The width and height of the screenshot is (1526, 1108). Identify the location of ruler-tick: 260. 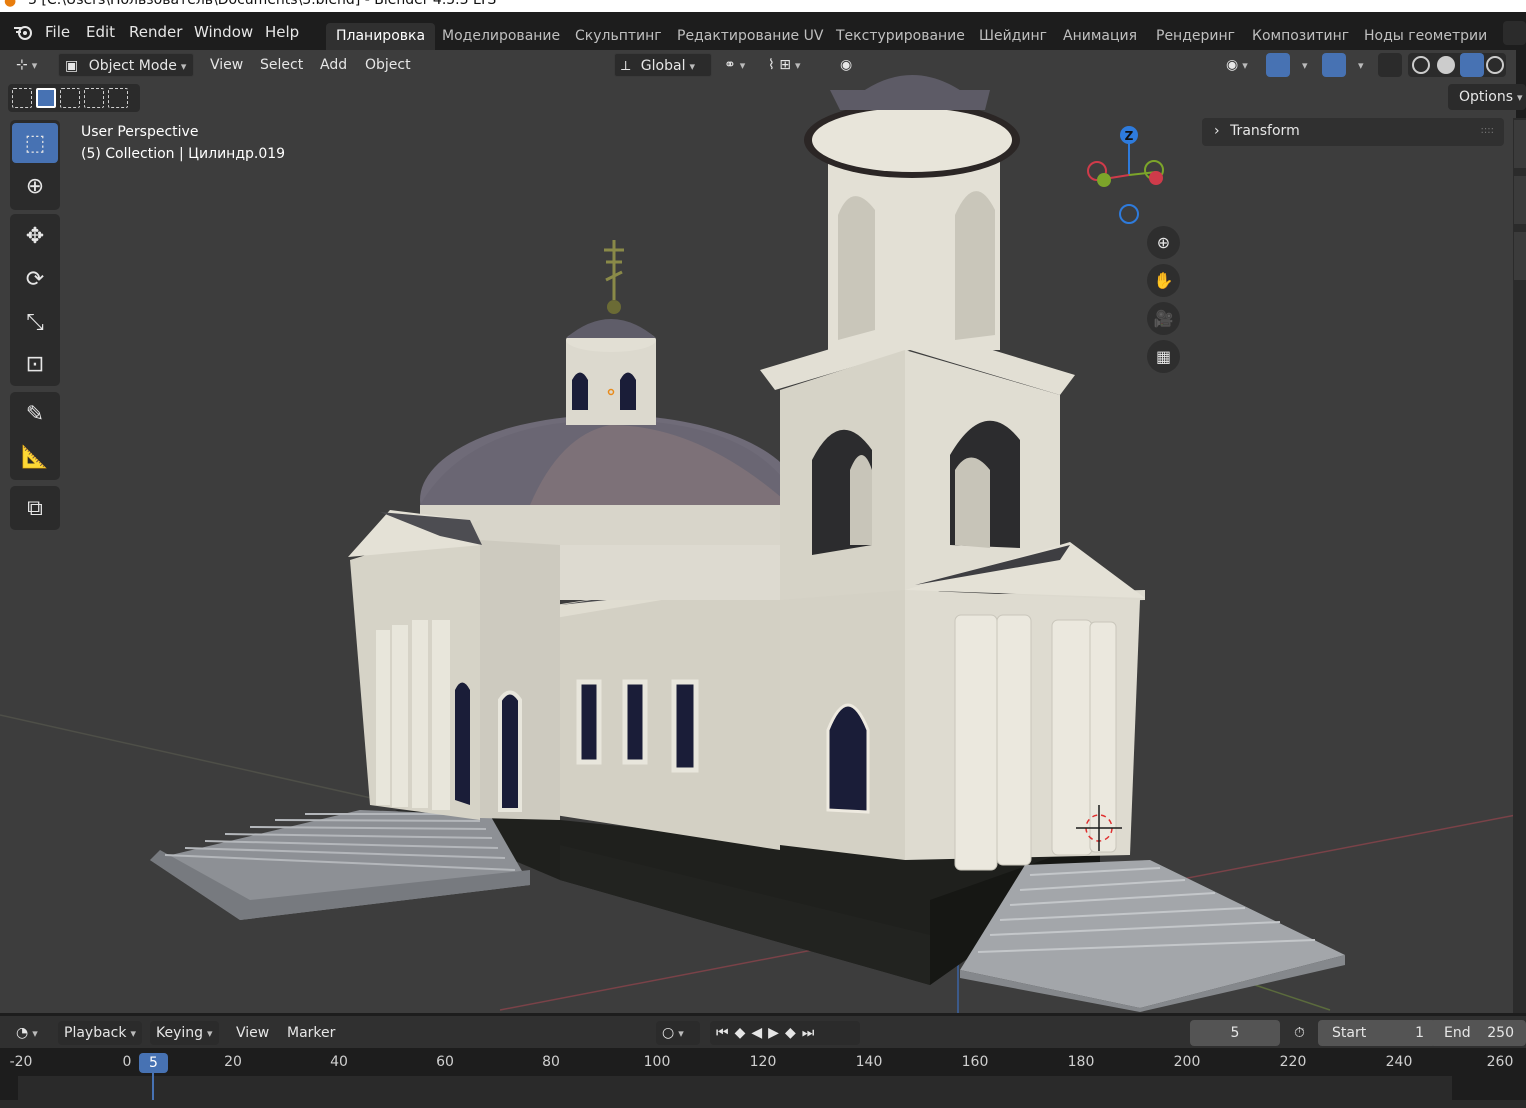
(1500, 1062).